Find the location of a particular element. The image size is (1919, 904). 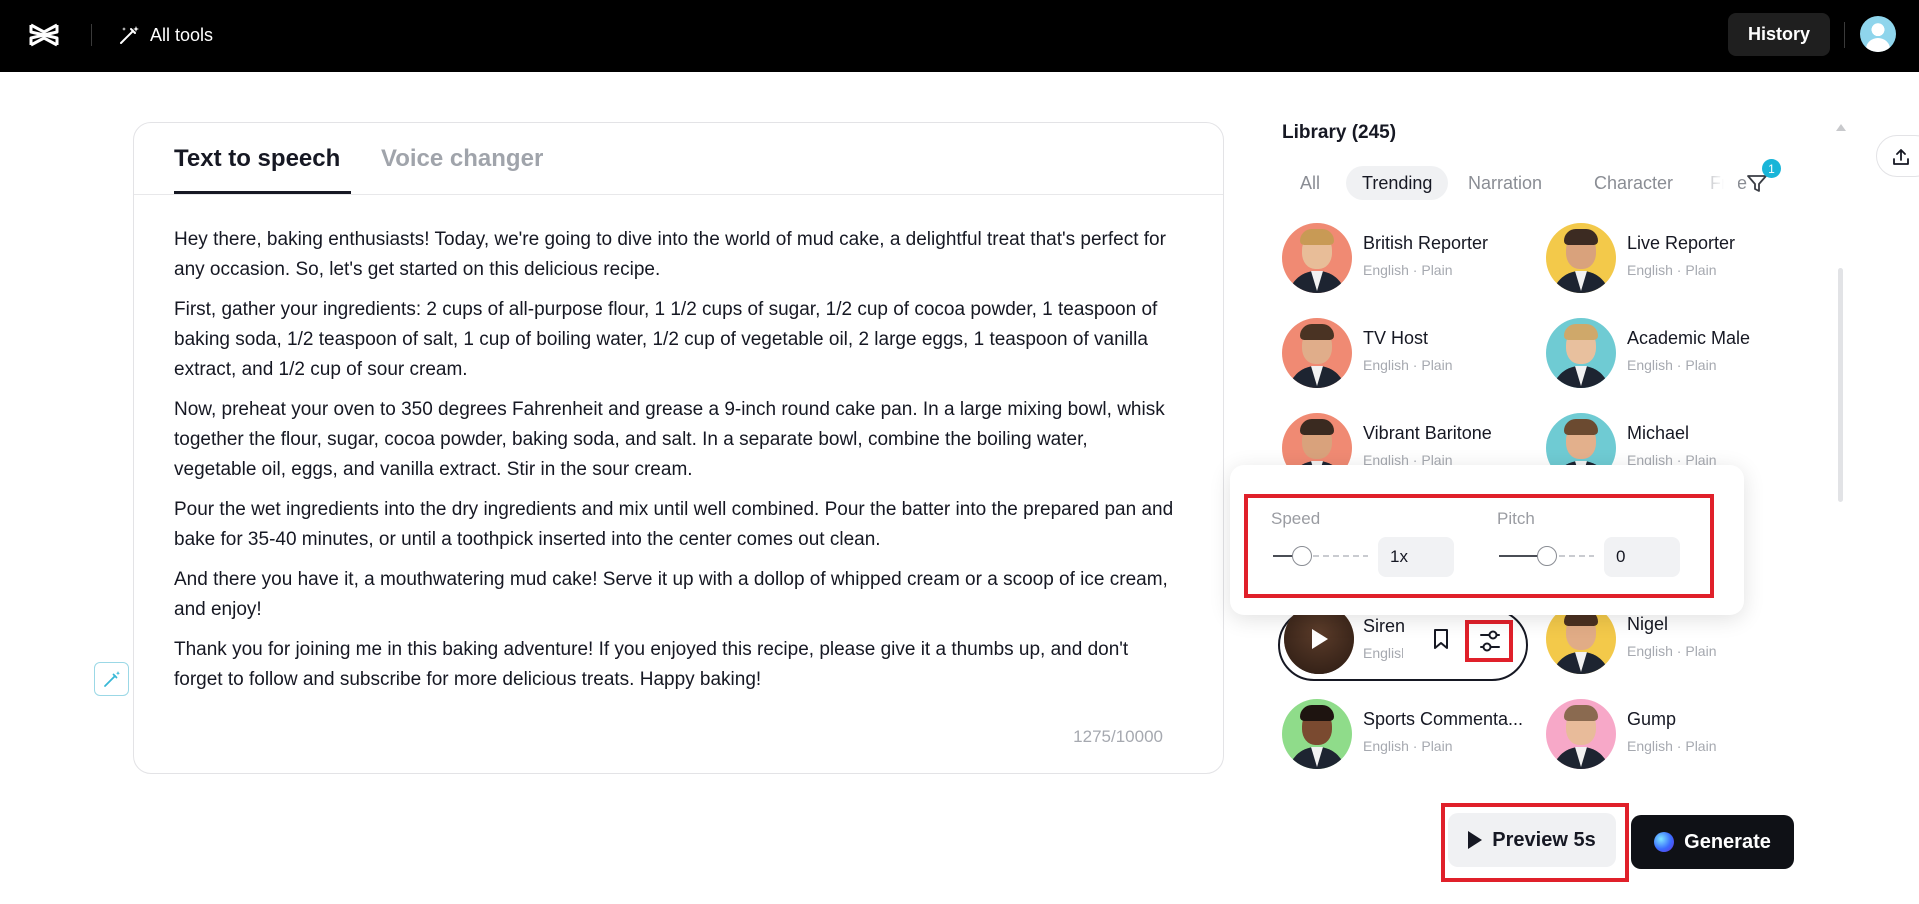

library-tab-all: All is located at coordinates (1310, 183).